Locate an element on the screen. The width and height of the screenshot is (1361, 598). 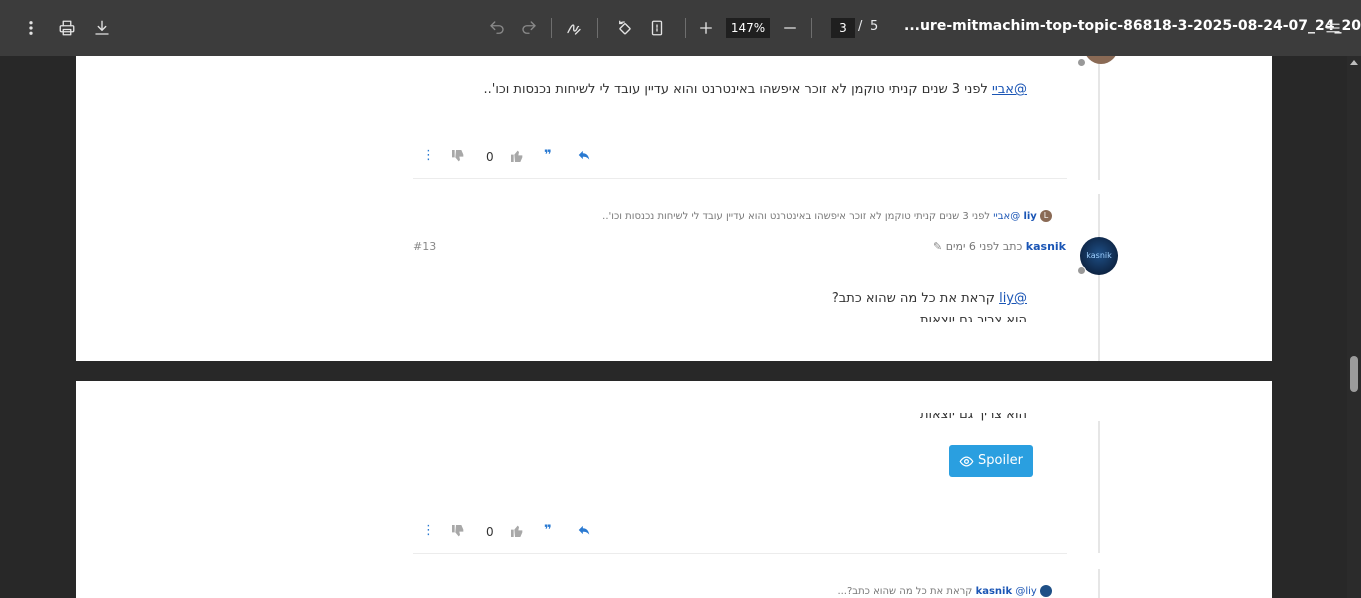
post-content: @liy קראת את כל מה שהוא כתב? is located at coordinates (929, 298).